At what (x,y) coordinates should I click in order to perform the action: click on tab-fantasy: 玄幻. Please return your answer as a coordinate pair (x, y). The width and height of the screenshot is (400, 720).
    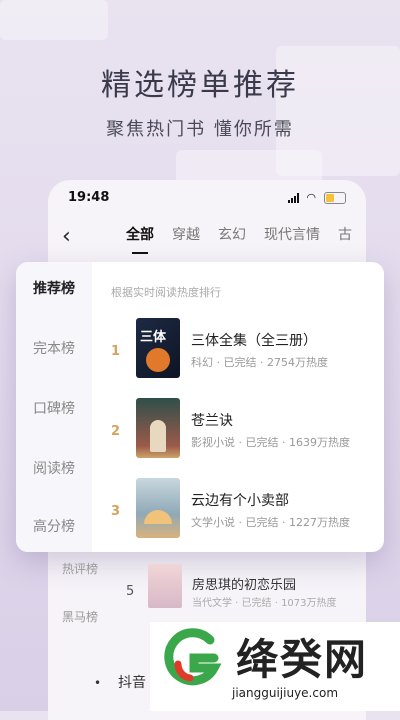
    Looking at the image, I should click on (232, 234).